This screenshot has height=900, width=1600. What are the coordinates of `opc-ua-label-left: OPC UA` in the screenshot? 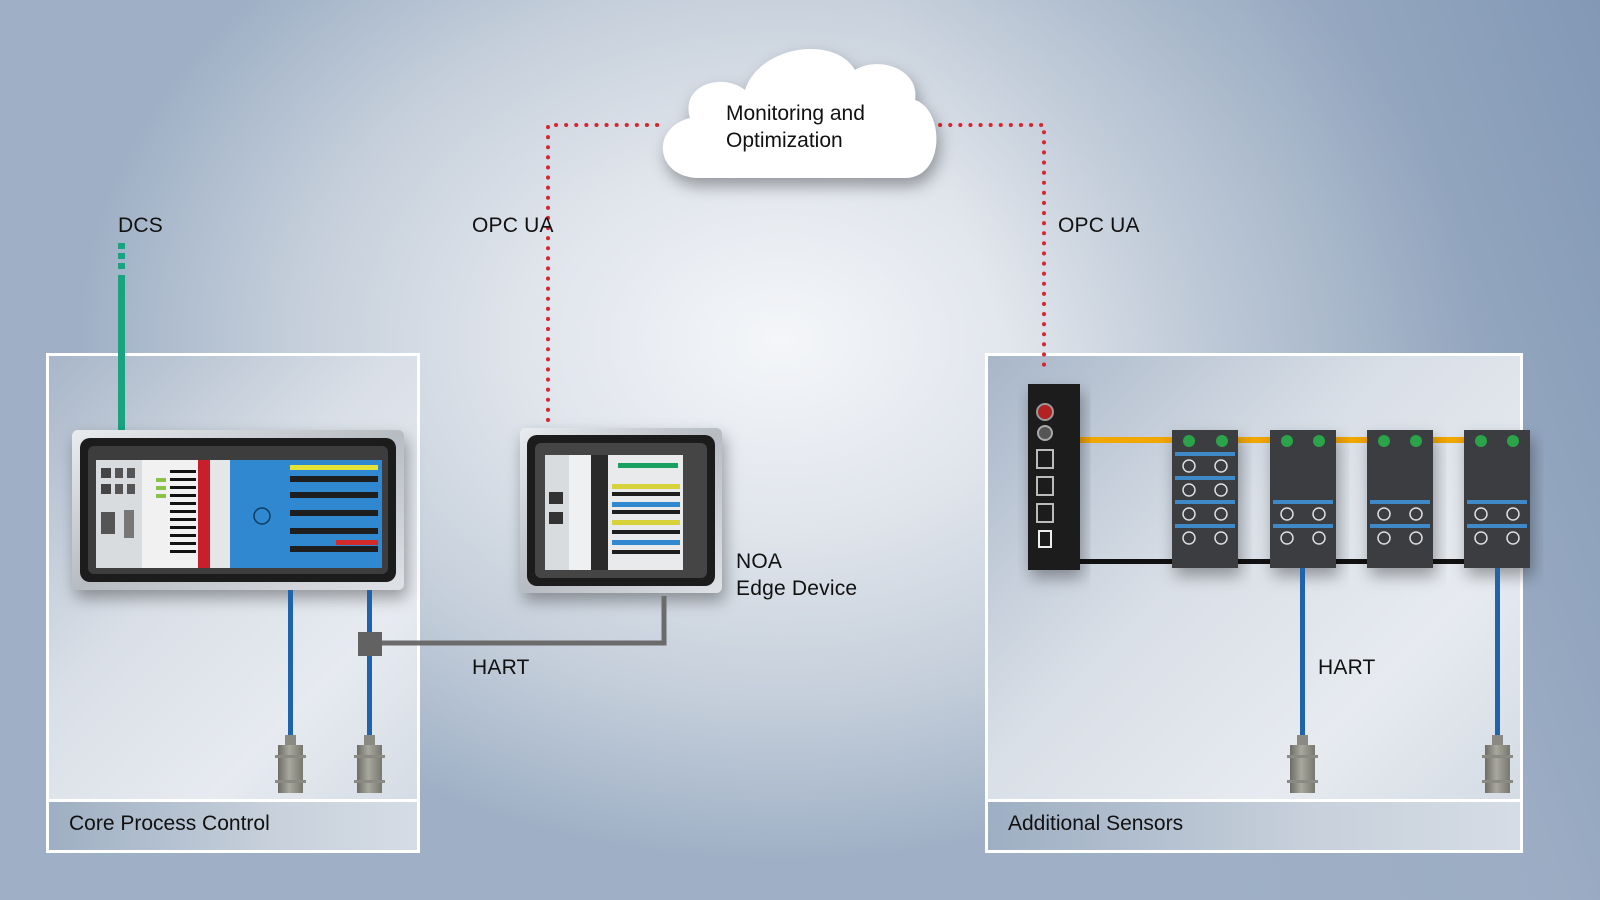 It's located at (513, 225).